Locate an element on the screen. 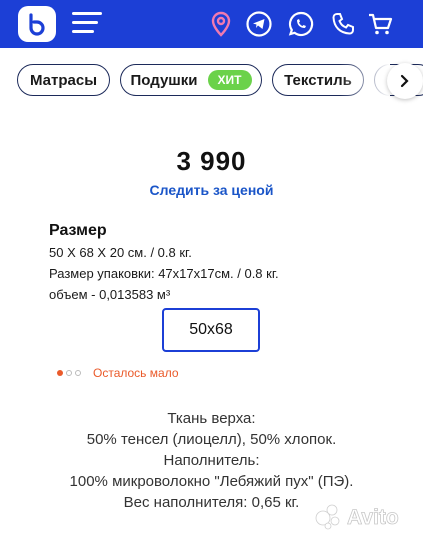 This screenshot has height=540, width=423. spec-volume: объем - 0,013583 м³ is located at coordinates (110, 294).